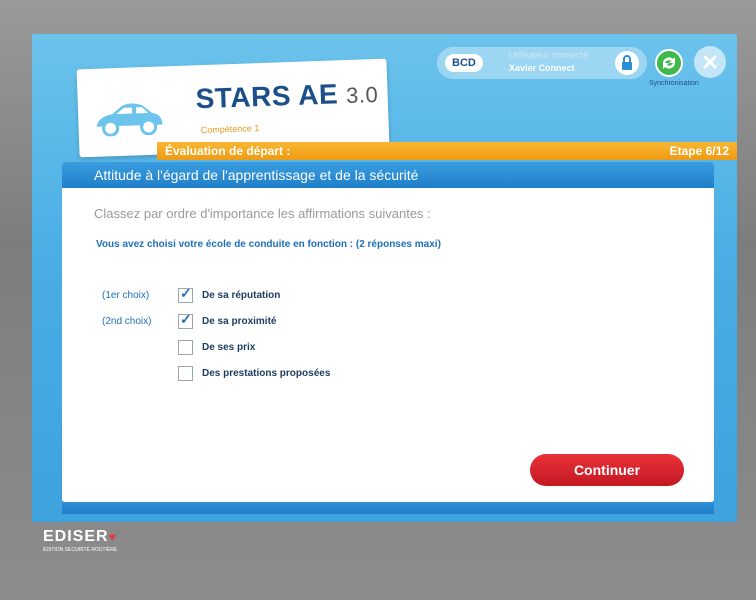  What do you see at coordinates (112, 537) in the screenshot?
I see `heart-icon: ♥` at bounding box center [112, 537].